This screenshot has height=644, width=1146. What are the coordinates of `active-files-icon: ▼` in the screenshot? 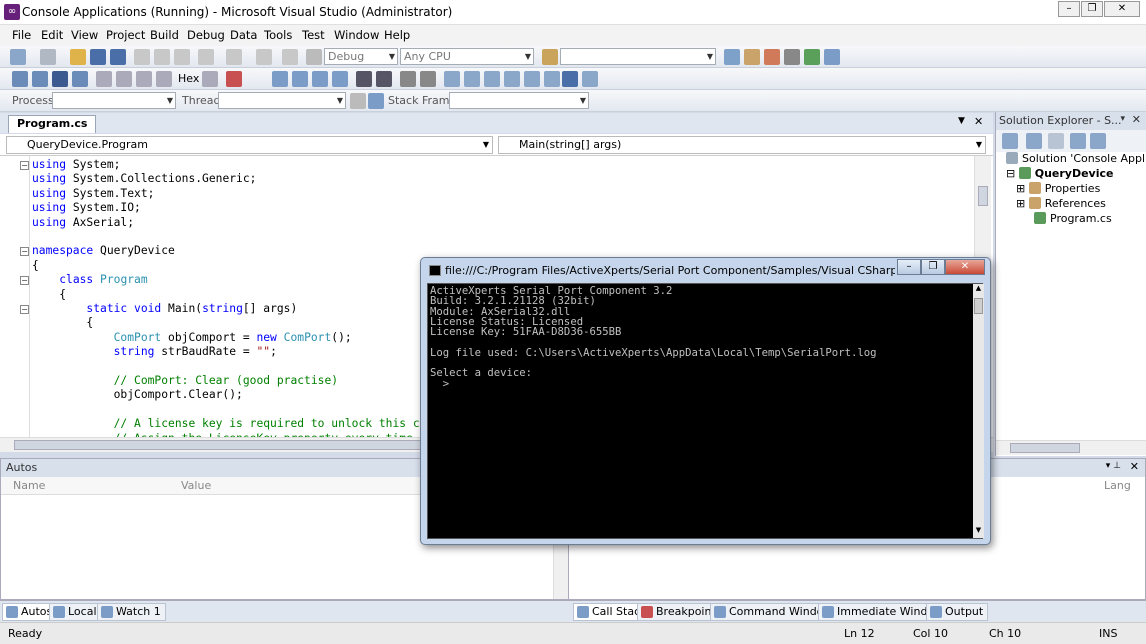 It's located at (961, 121).